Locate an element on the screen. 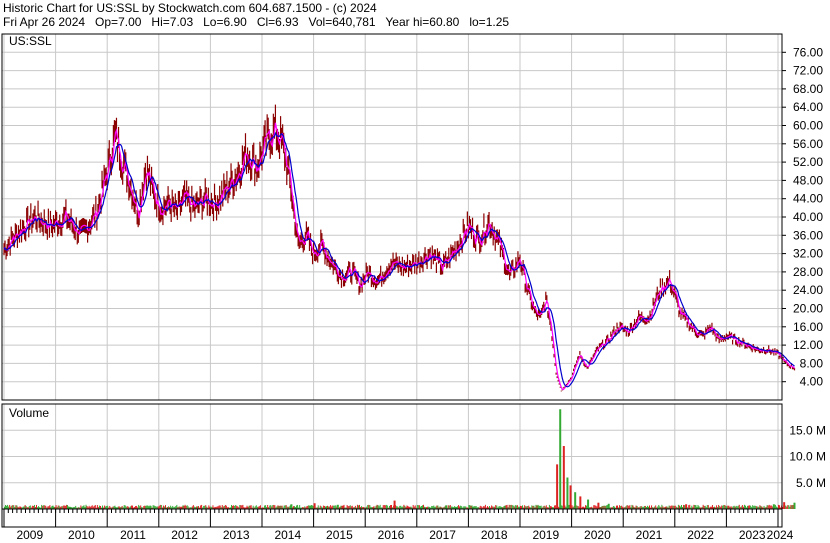 This screenshot has height=543, width=830. volume-axis: 5.0 M 10.0 M 15.0 M is located at coordinates (807, 456).